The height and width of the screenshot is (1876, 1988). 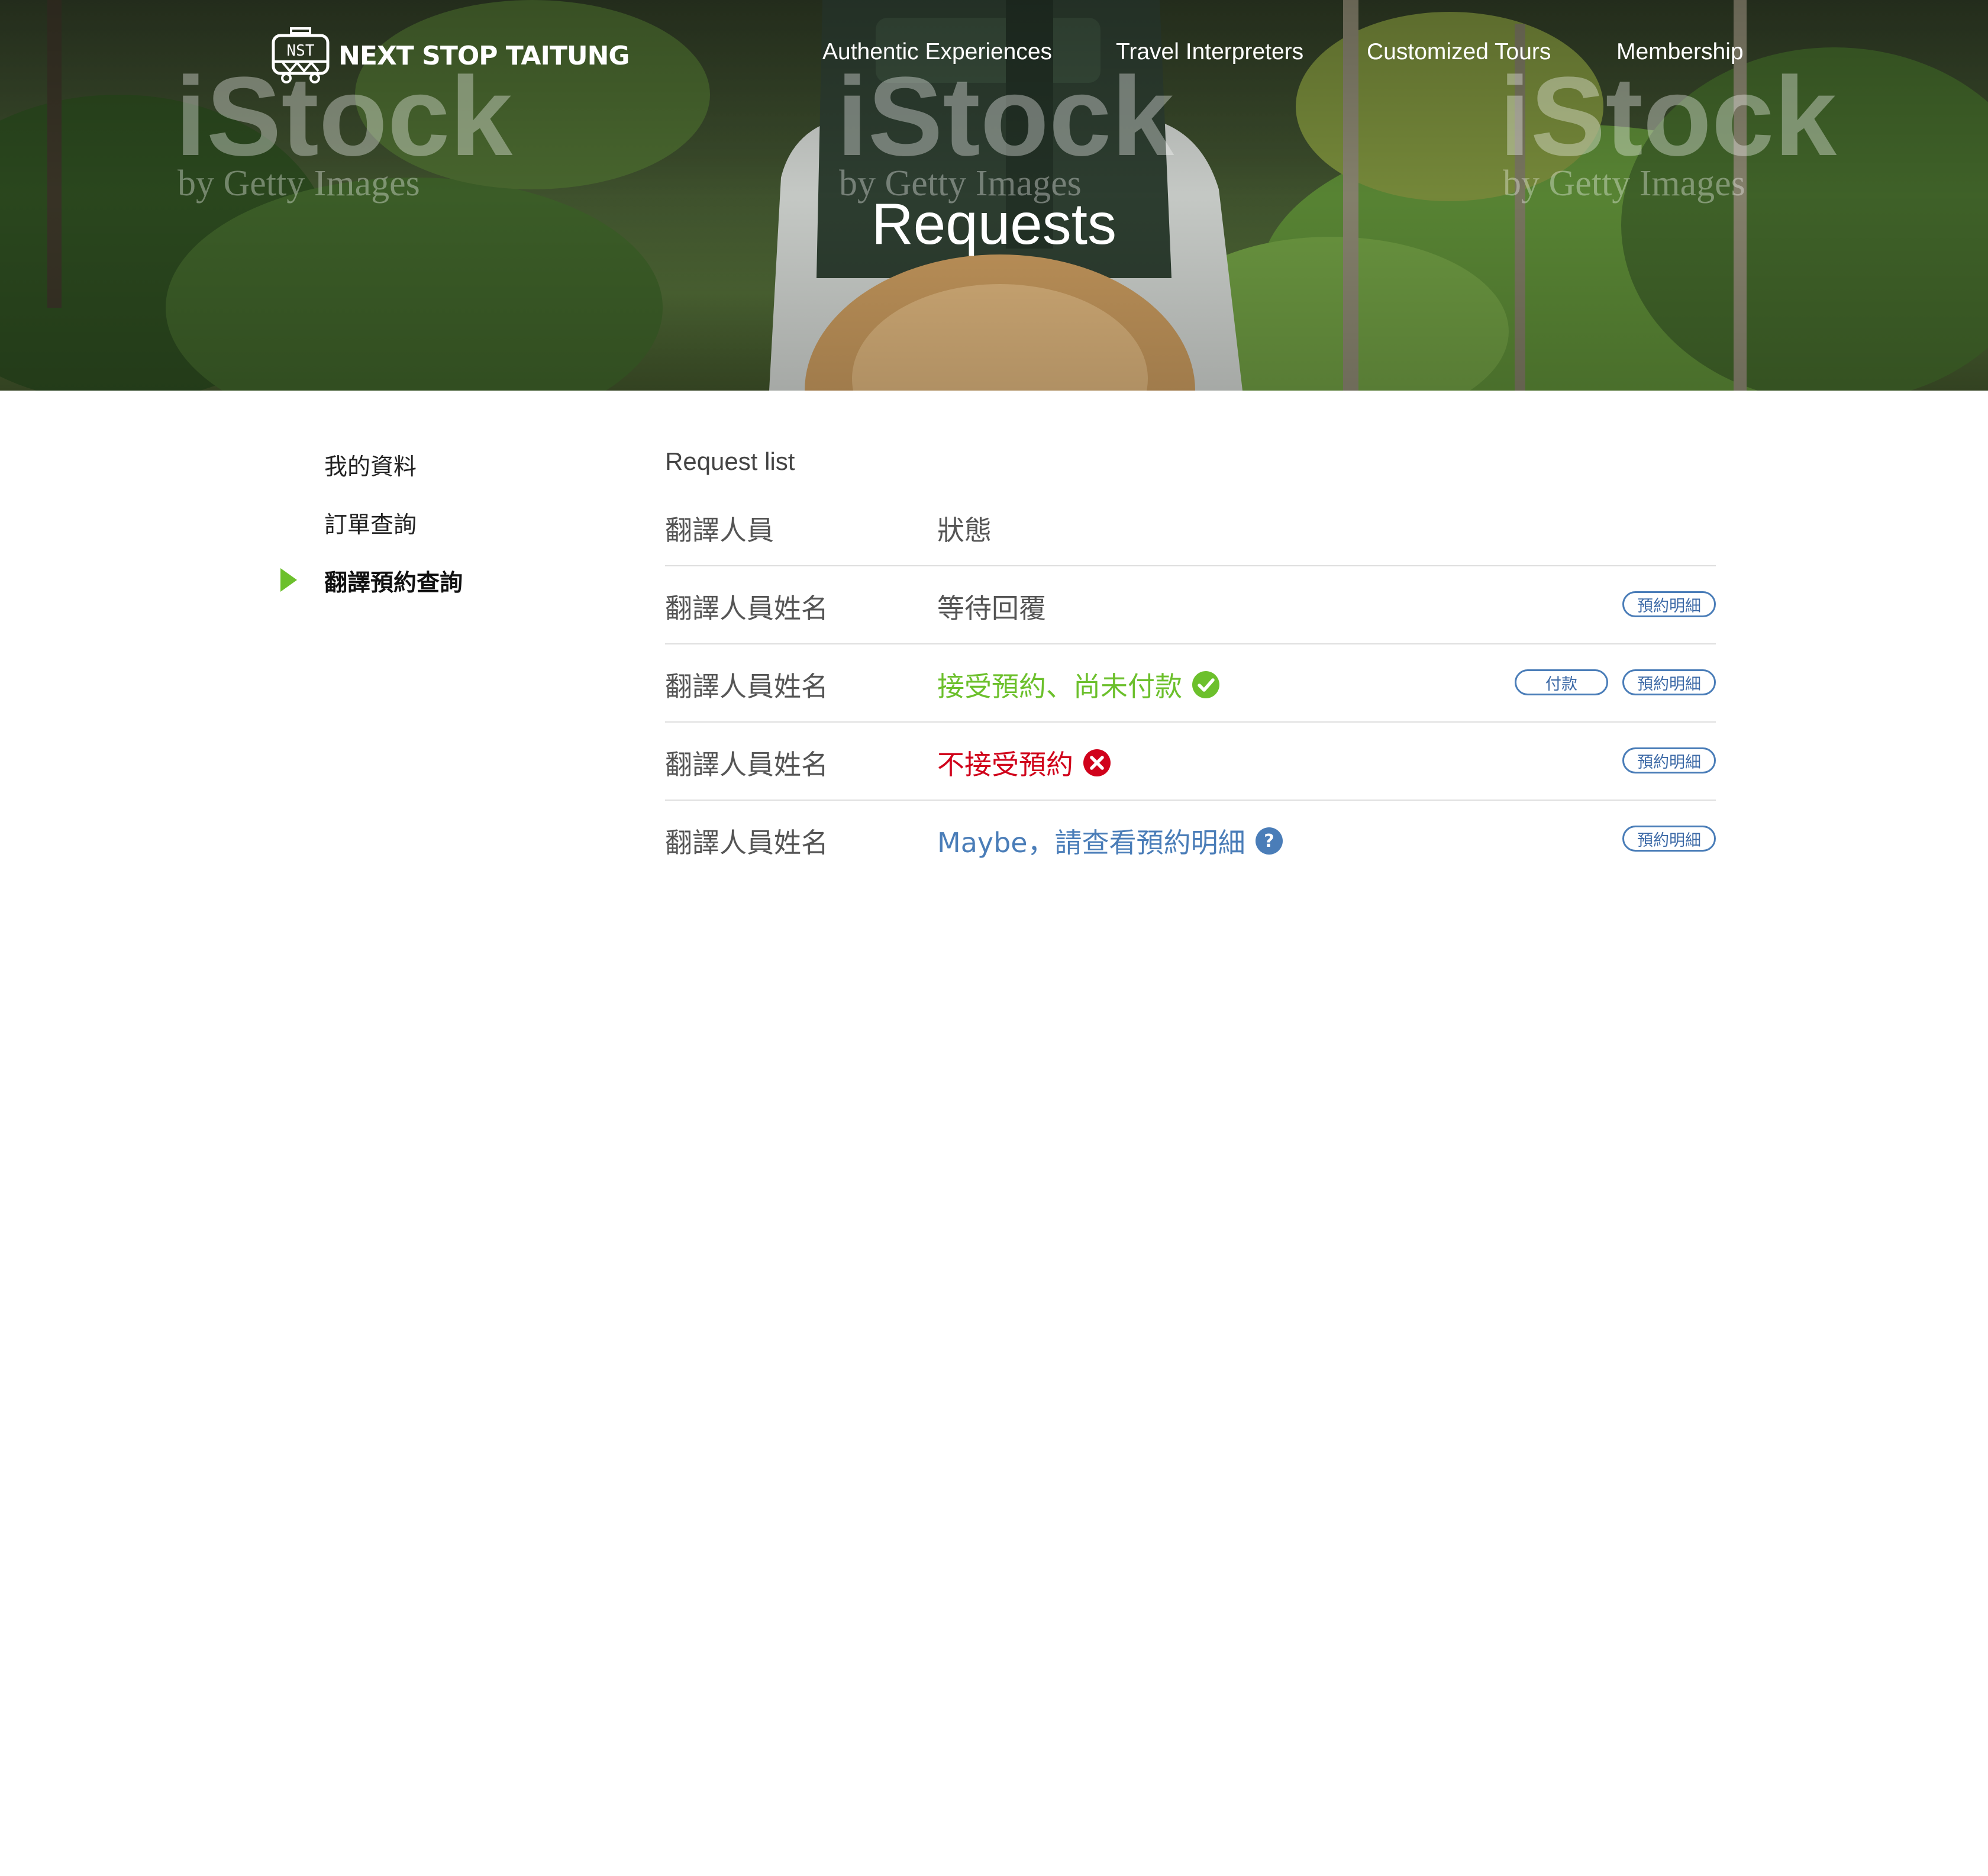 I want to click on column-header-interpreter: 翻譯人員, so click(x=719, y=530).